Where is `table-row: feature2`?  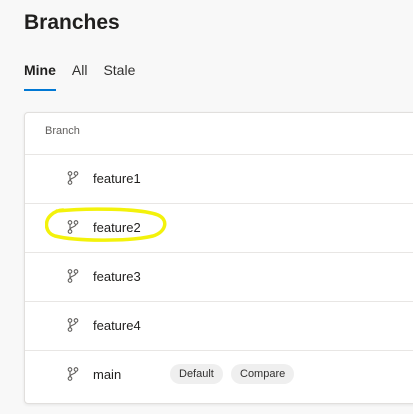
table-row: feature2 is located at coordinates (219, 228).